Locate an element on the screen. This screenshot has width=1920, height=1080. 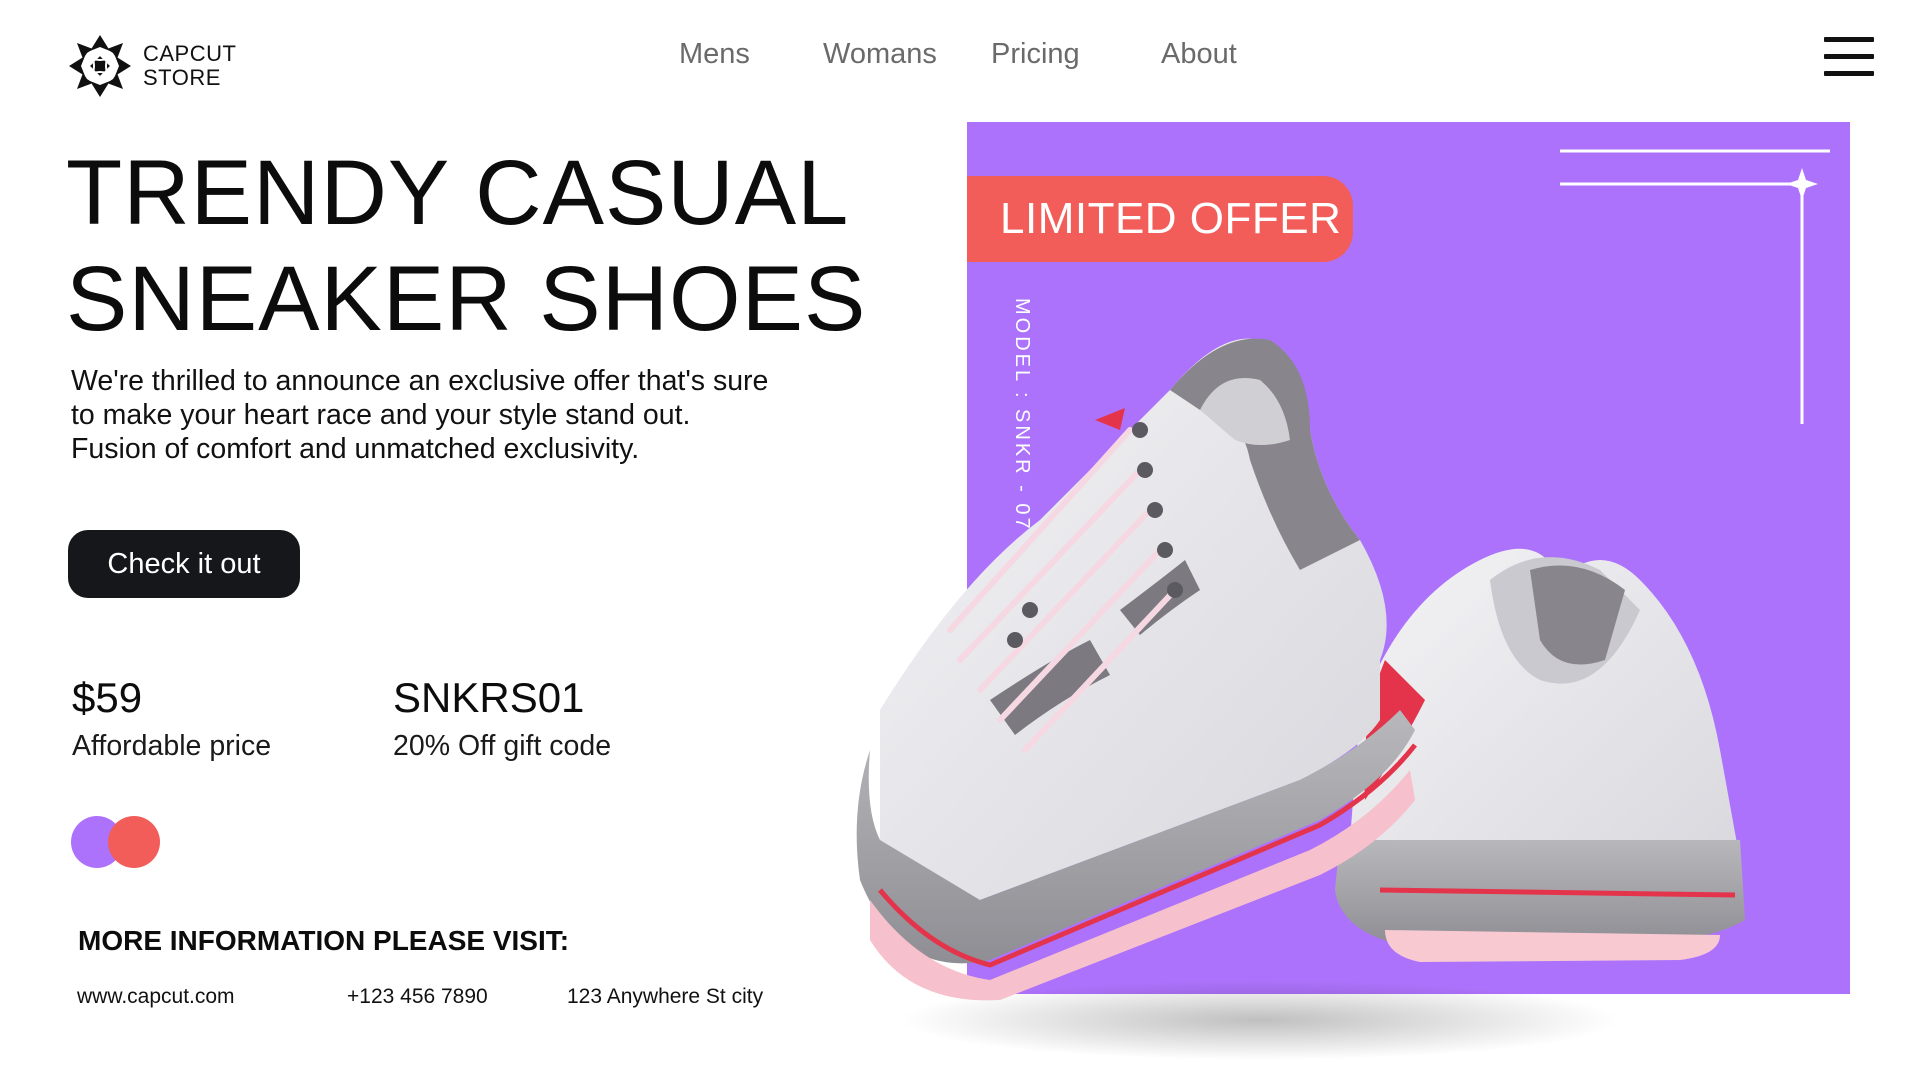
gift-code-stat: SNKRS01 20% Off gift code is located at coordinates (502, 717).